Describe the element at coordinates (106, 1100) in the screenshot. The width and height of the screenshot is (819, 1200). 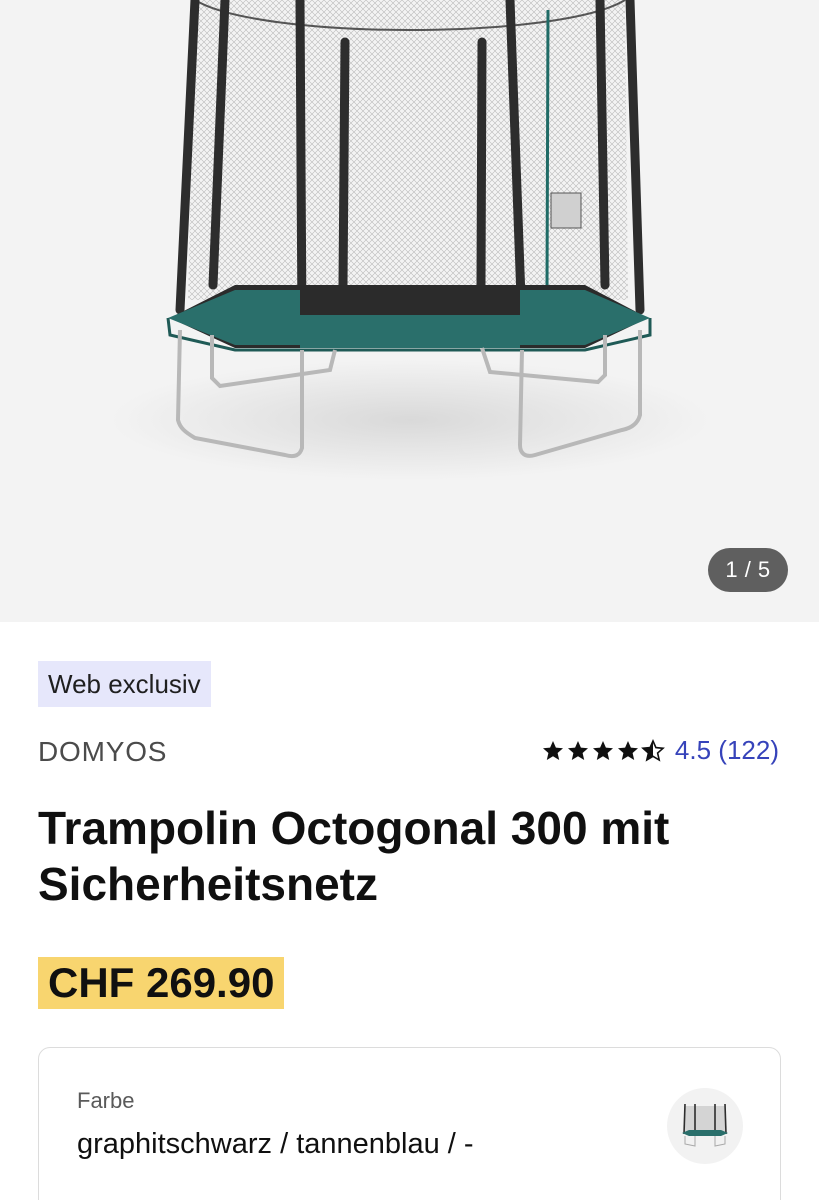
I see `color-label: Farbe` at that location.